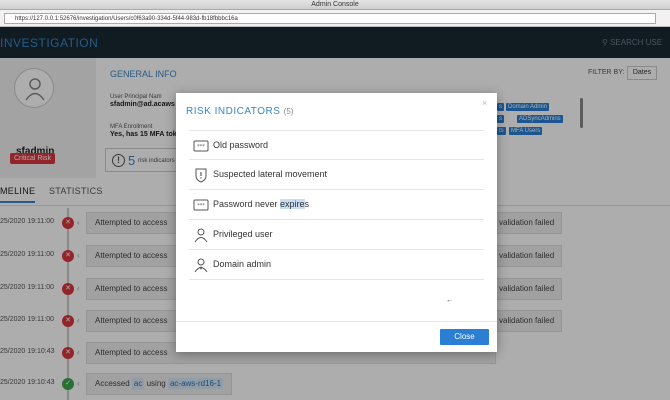  I want to click on label-text: s, so click(307, 204).